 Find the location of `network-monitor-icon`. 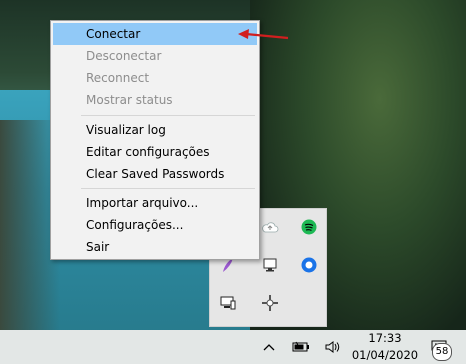

network-monitor-icon is located at coordinates (270, 265).